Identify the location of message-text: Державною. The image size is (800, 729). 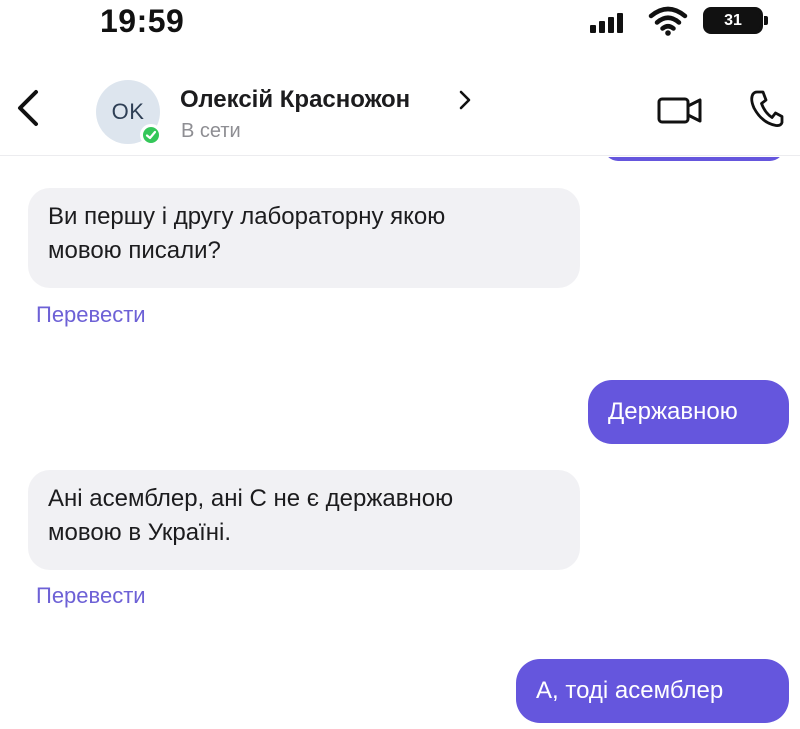
(673, 411).